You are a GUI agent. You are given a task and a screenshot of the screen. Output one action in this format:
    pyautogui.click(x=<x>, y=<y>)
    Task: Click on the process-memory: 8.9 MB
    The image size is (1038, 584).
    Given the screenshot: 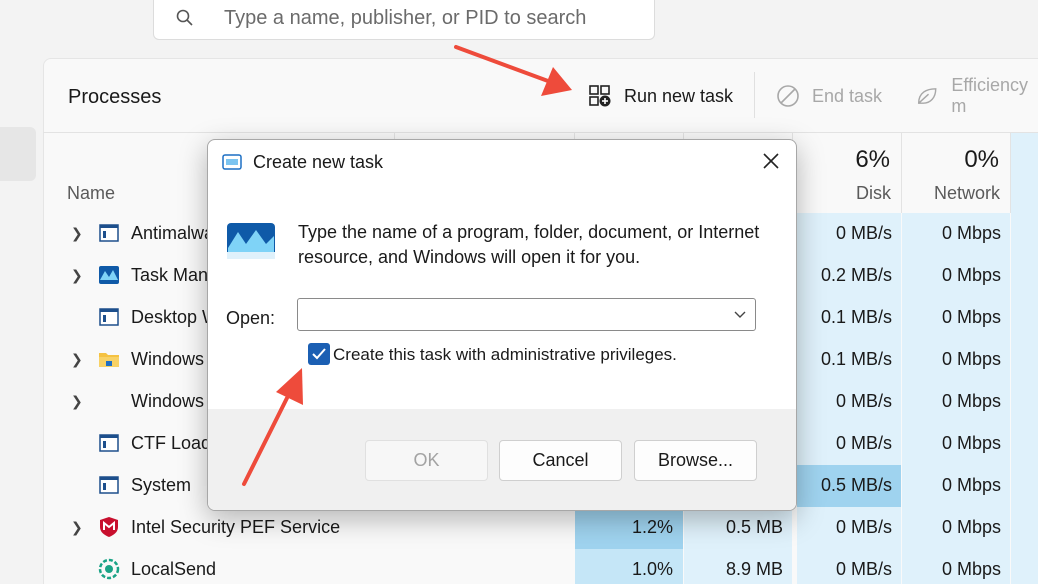 What is the action you would take?
    pyautogui.click(x=754, y=569)
    